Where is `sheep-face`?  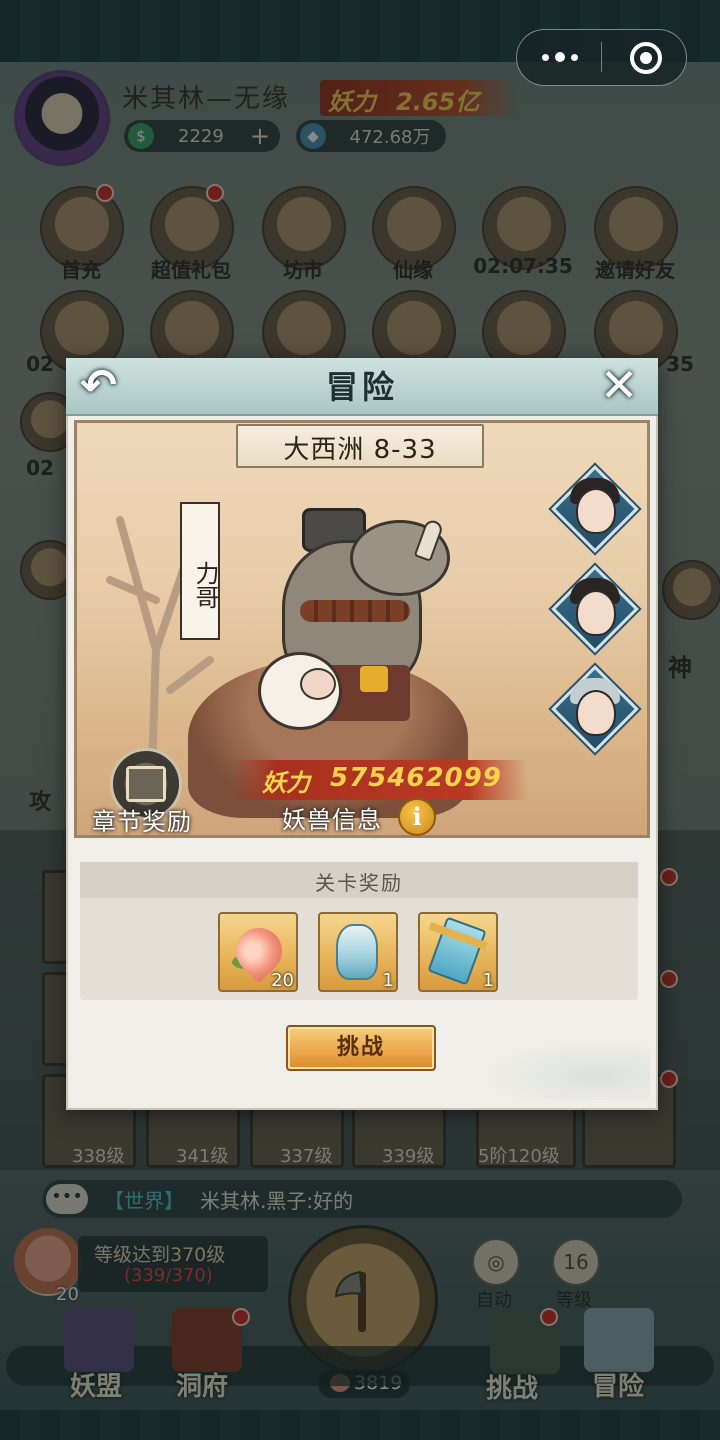 sheep-face is located at coordinates (318, 684).